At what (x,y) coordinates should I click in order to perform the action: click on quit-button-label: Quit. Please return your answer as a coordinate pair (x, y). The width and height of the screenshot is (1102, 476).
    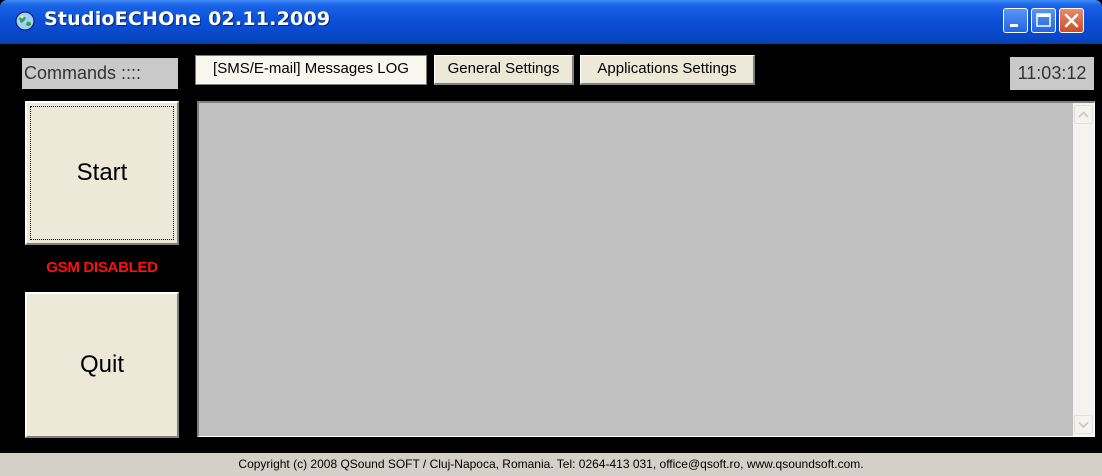
    Looking at the image, I should click on (101, 364).